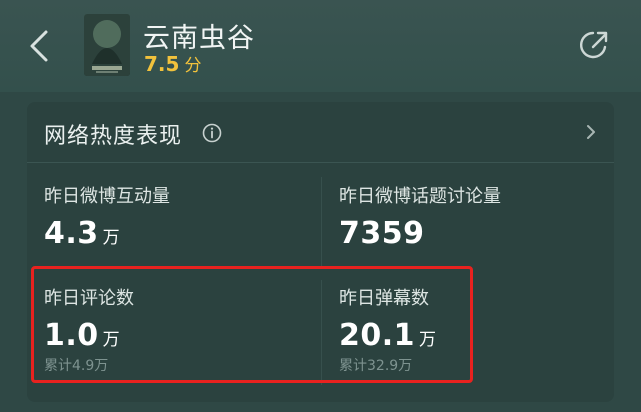 The image size is (641, 412). What do you see at coordinates (107, 196) in the screenshot?
I see `metric-label: 昨日微博互动量` at bounding box center [107, 196].